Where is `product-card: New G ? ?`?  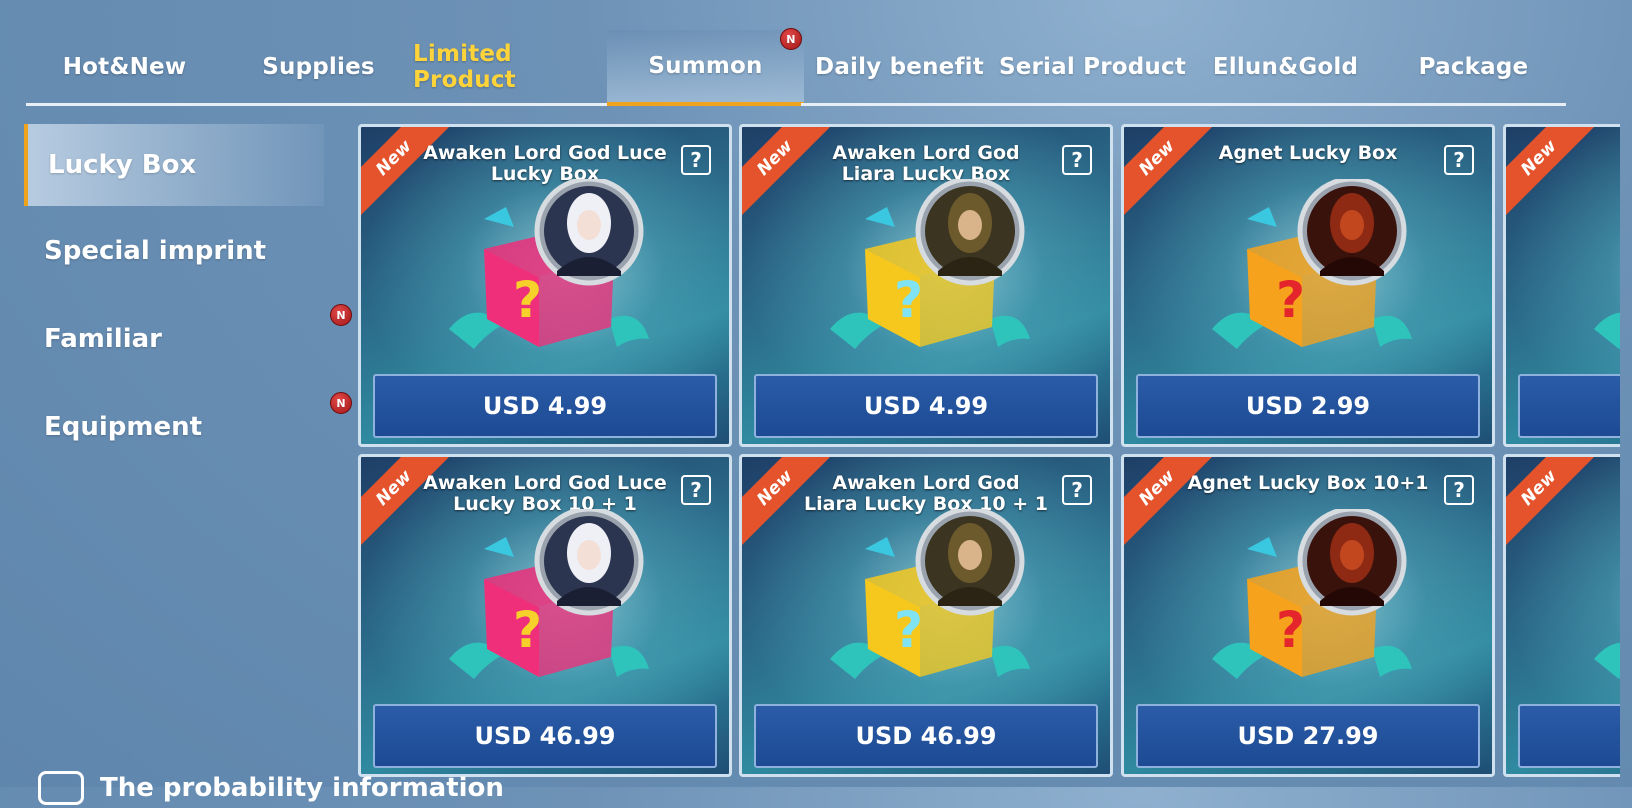 product-card: New G ? ? is located at coordinates (1561, 285).